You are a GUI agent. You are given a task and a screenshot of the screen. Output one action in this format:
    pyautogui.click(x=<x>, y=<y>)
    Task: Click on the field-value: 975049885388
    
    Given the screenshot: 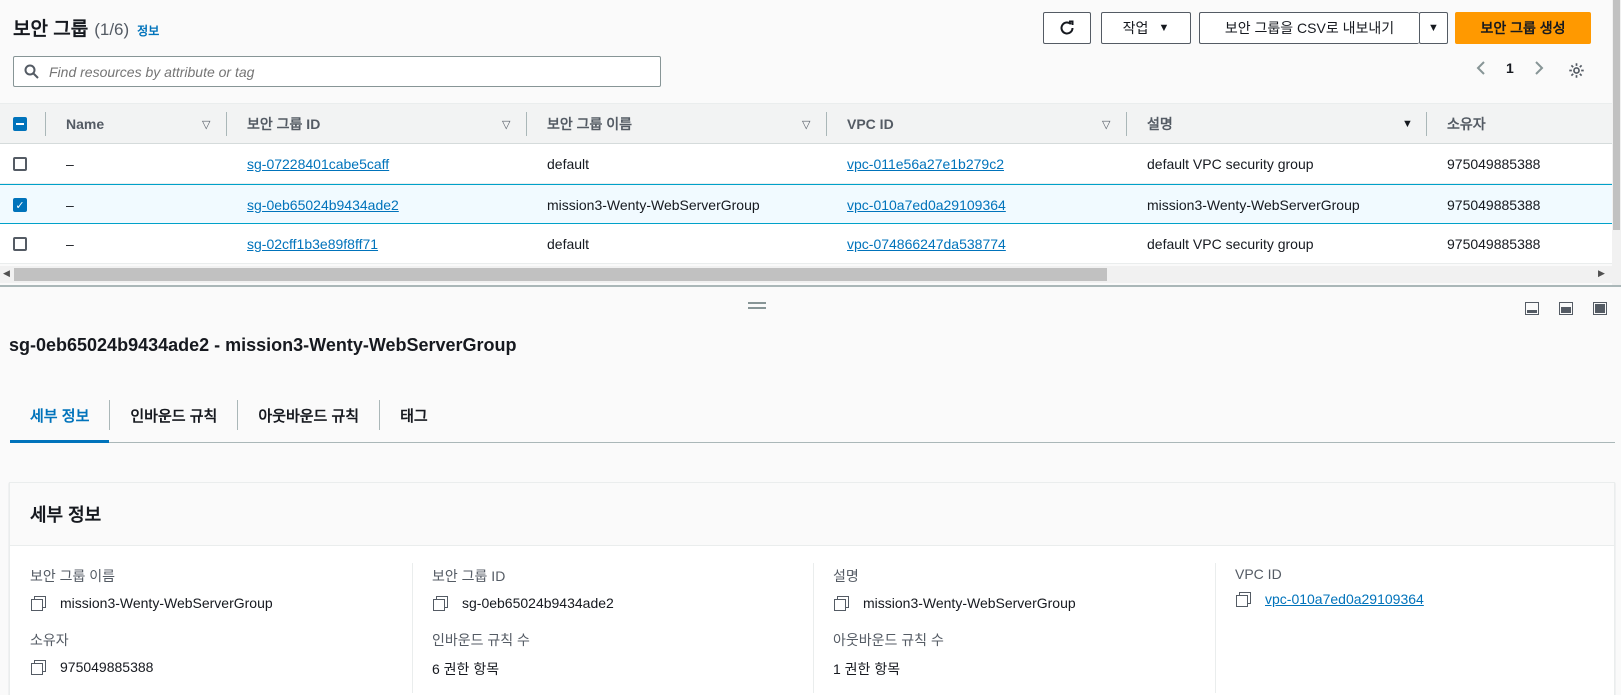 What is the action you would take?
    pyautogui.click(x=107, y=667)
    